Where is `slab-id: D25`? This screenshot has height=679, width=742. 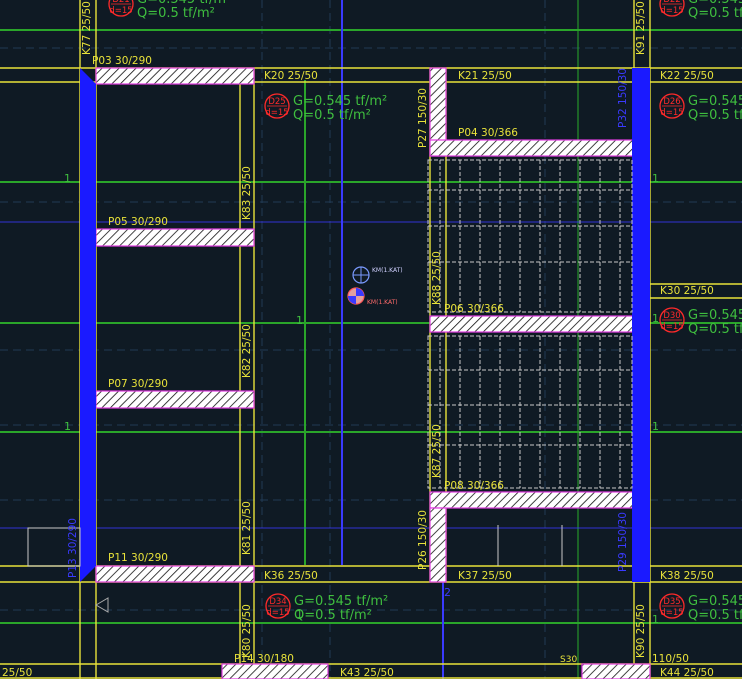
slab-id: D25 is located at coordinates (276, 102).